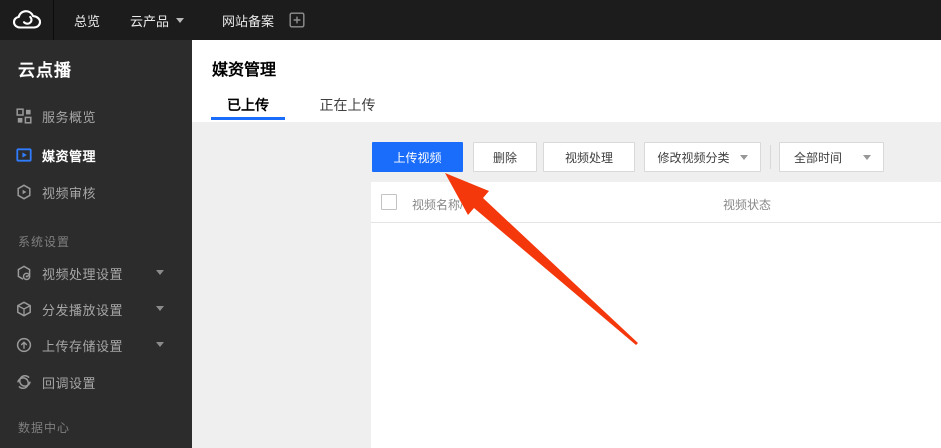 Image resolution: width=941 pixels, height=448 pixels. I want to click on sidebar-item-label: 分发播放设置, so click(83, 310).